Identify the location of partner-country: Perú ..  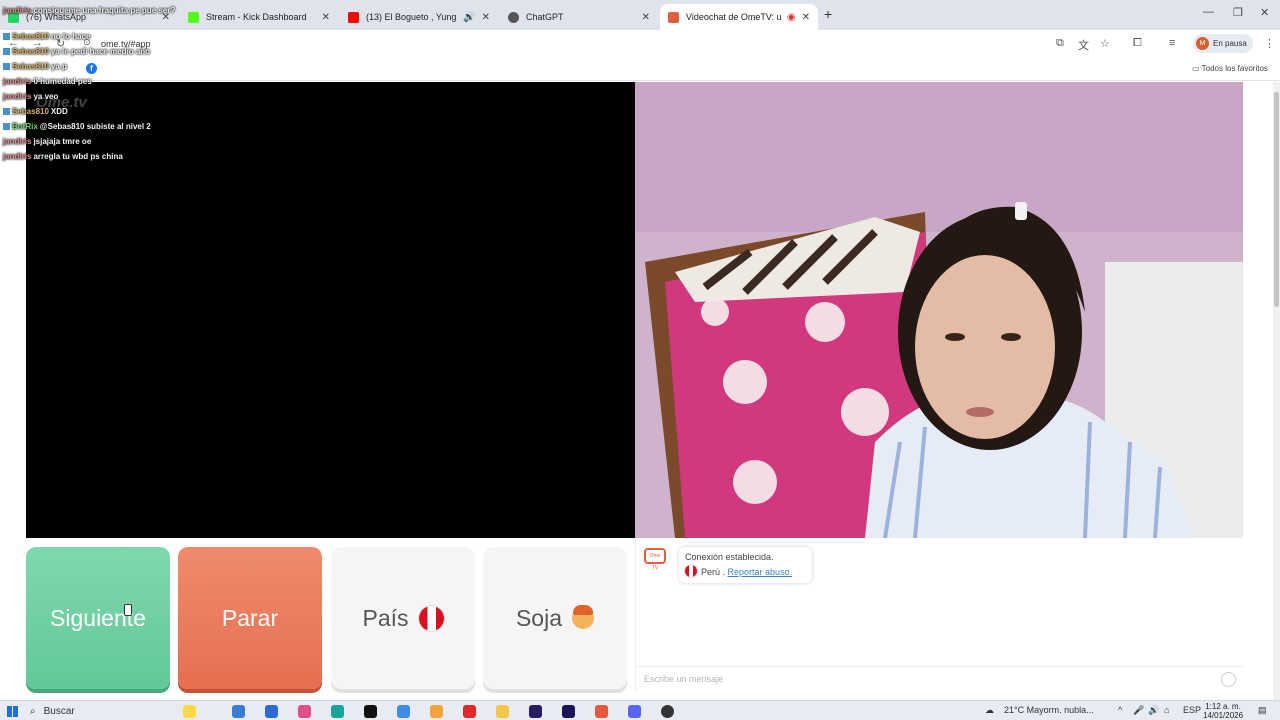
(713, 572).